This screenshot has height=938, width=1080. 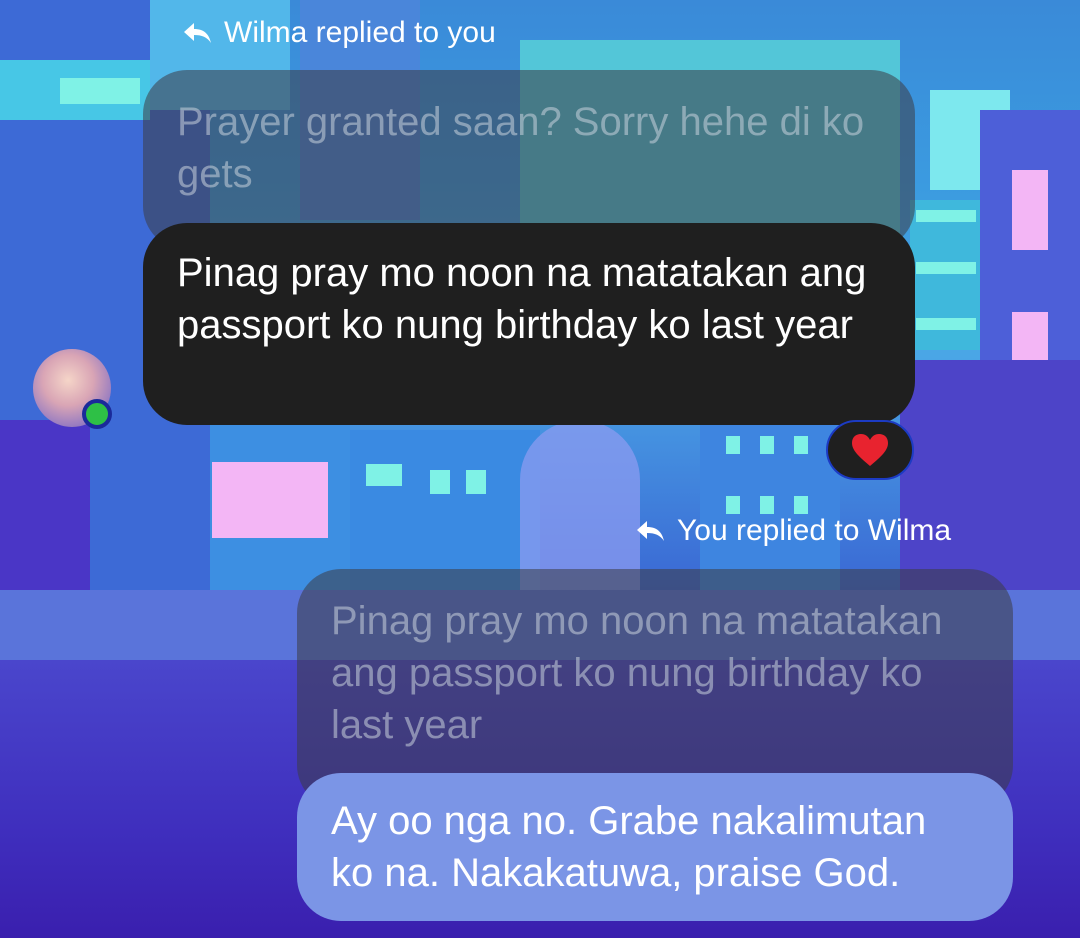 I want to click on message-reaction, so click(x=870, y=450).